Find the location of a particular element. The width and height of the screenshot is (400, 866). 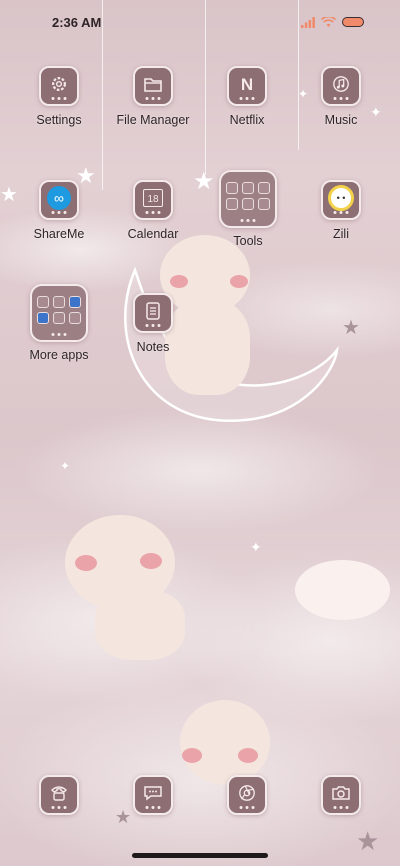

status-bar: 2:36 AM is located at coordinates (200, 22).